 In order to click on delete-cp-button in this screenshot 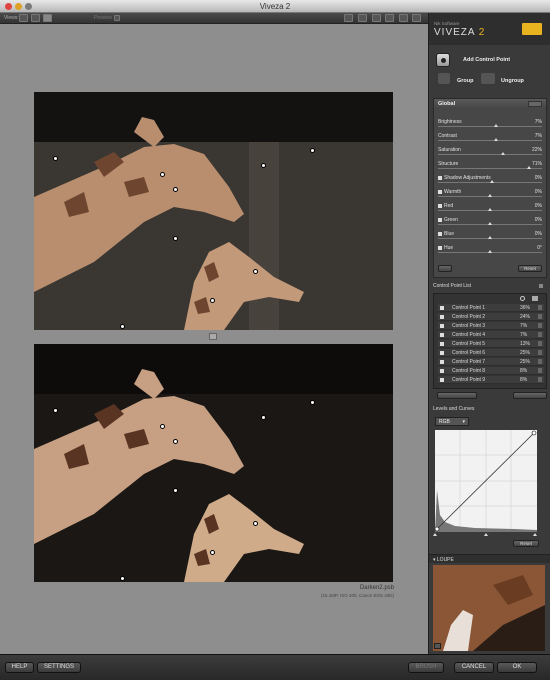, I will do `click(530, 395)`.